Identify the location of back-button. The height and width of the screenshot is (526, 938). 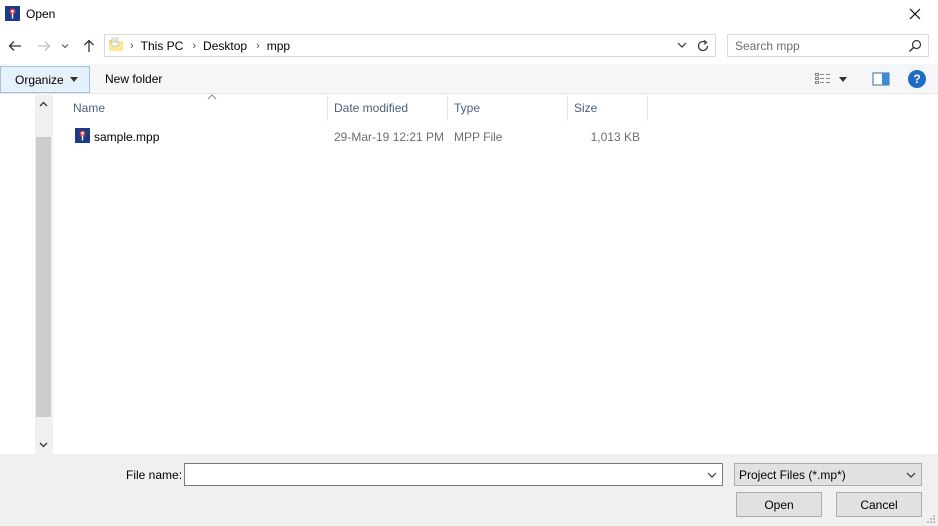
(15, 46).